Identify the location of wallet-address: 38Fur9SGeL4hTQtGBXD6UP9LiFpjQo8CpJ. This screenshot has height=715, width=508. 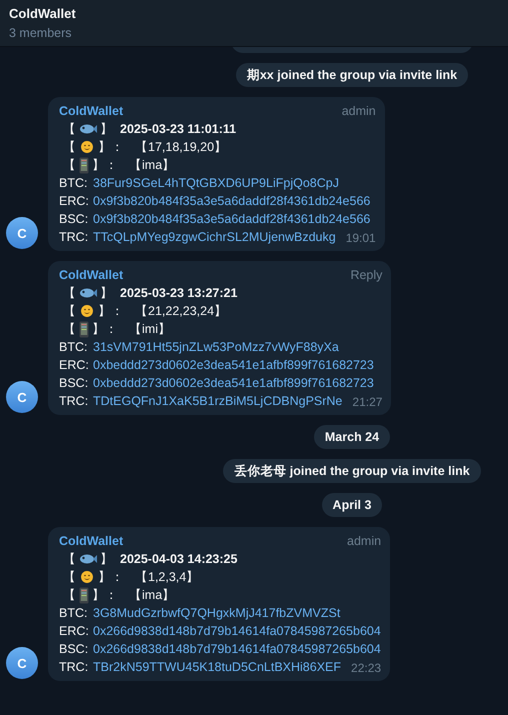
(216, 183).